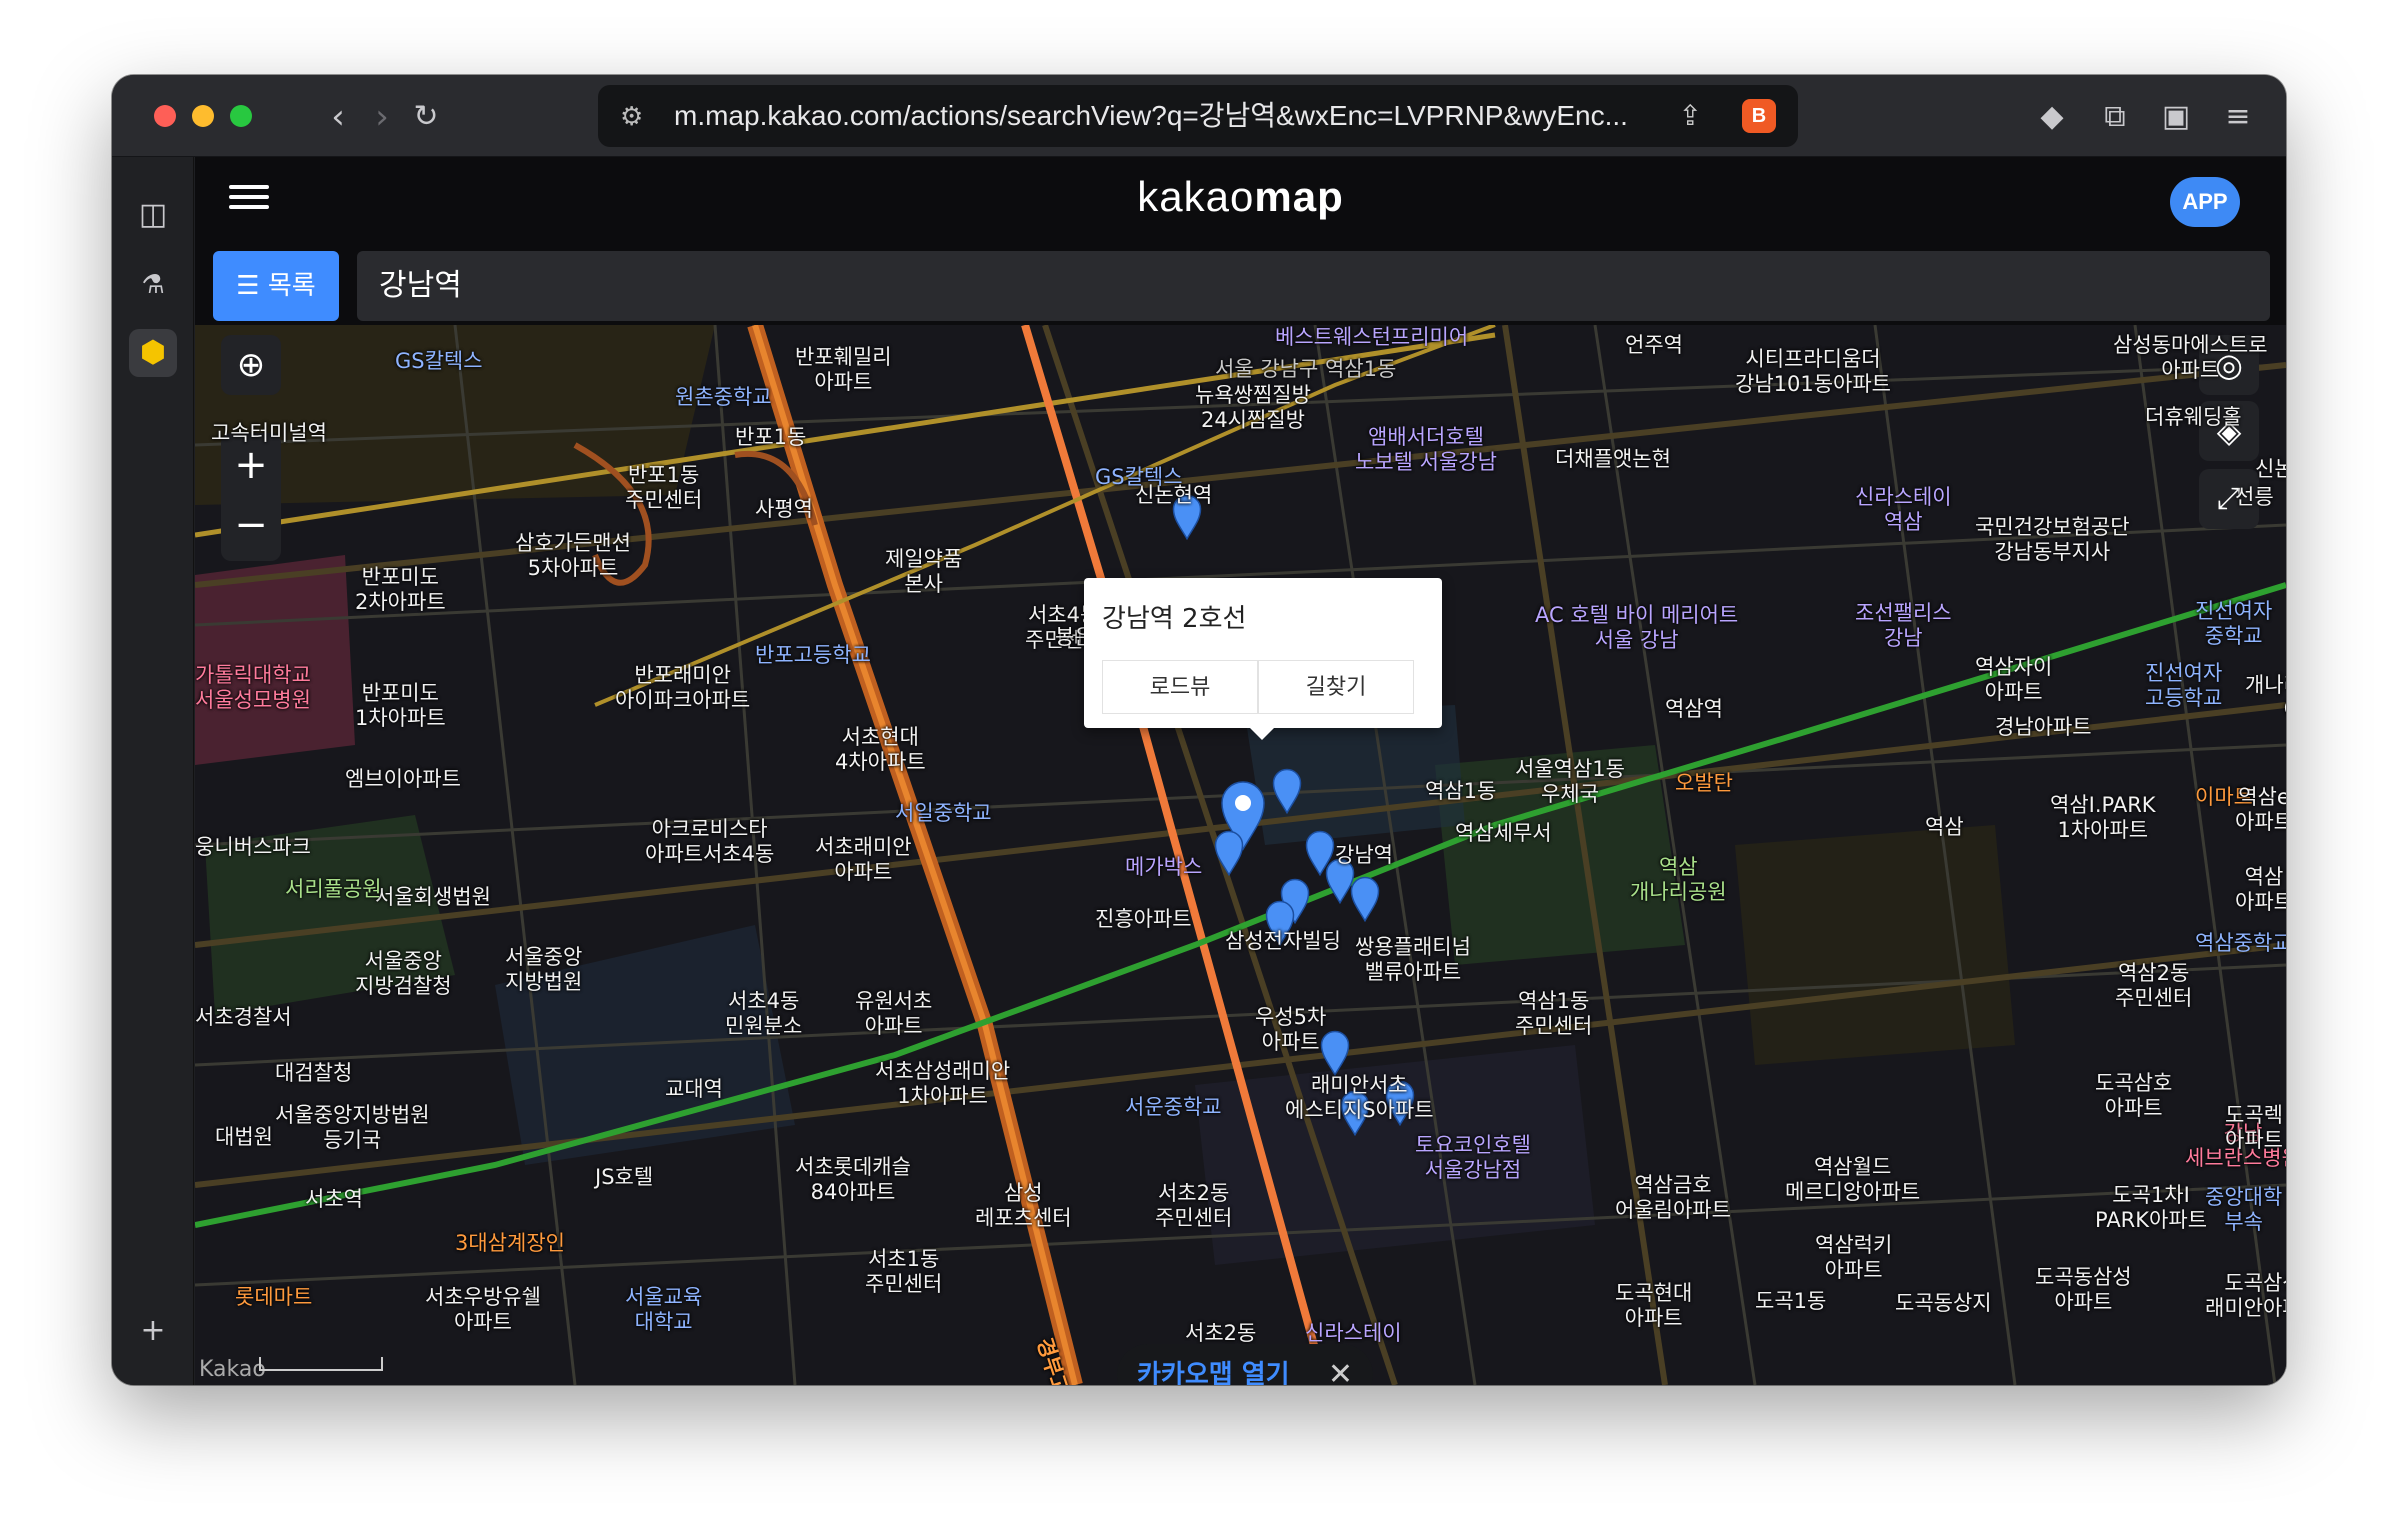 The height and width of the screenshot is (1536, 2398). Describe the element at coordinates (2103, 818) in the screenshot. I see `map-label: 역삼I.PARK 1차아파트` at that location.